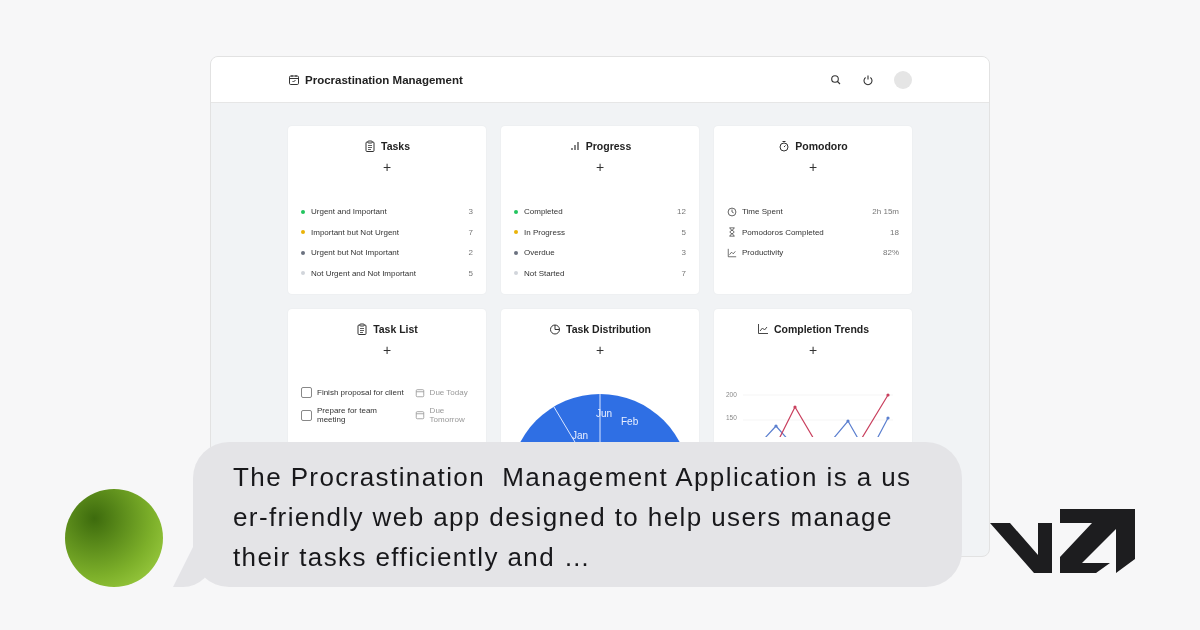 The image size is (1200, 630). I want to click on slice-label: Jun, so click(604, 413).